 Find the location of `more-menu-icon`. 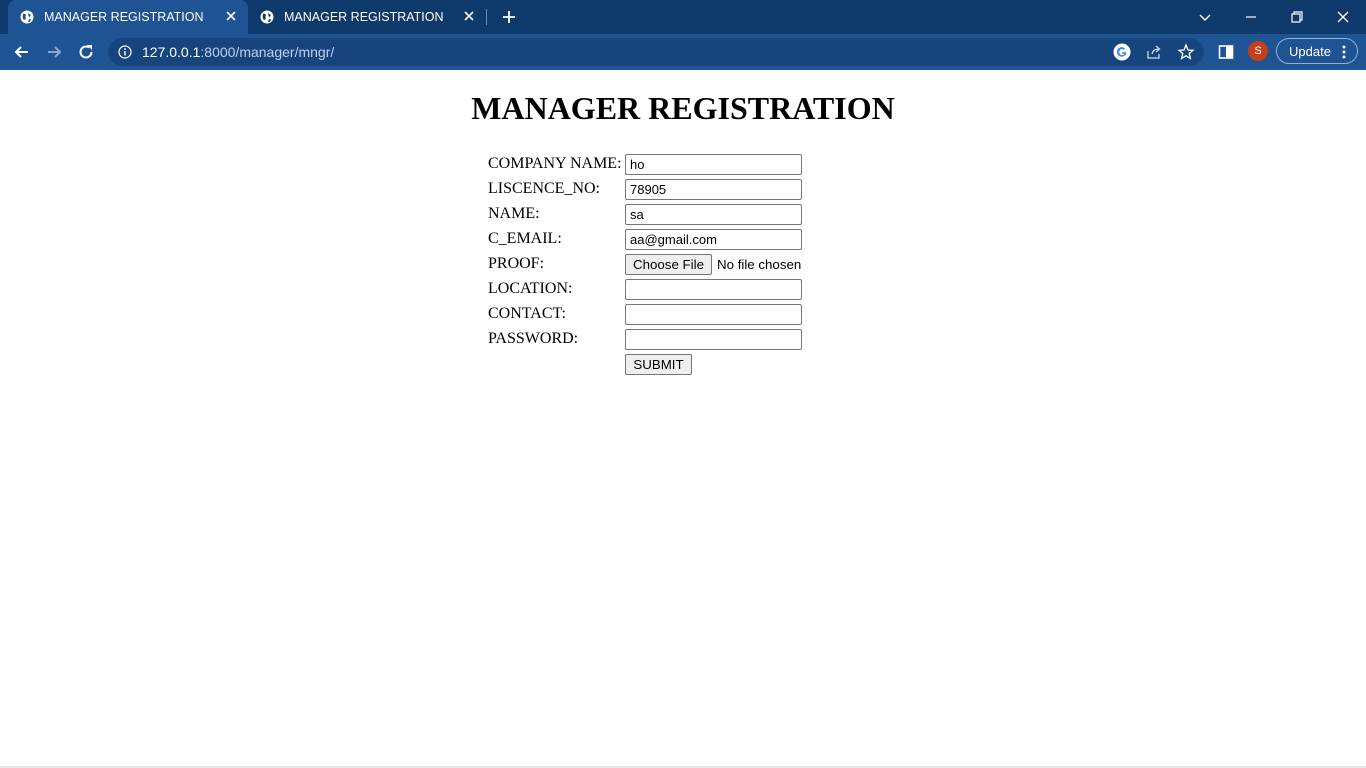

more-menu-icon is located at coordinates (1344, 52).